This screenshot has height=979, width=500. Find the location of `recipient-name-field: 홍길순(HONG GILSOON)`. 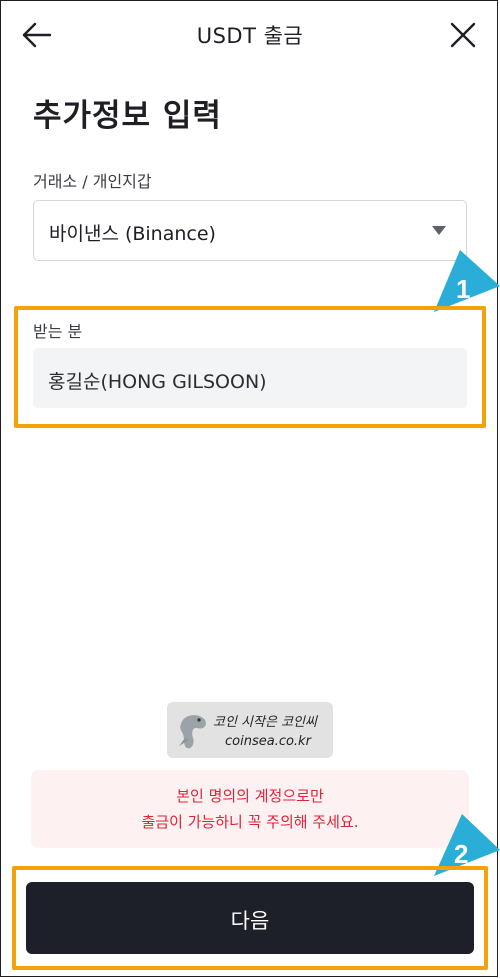

recipient-name-field: 홍길순(HONG GILSOON) is located at coordinates (250, 378).